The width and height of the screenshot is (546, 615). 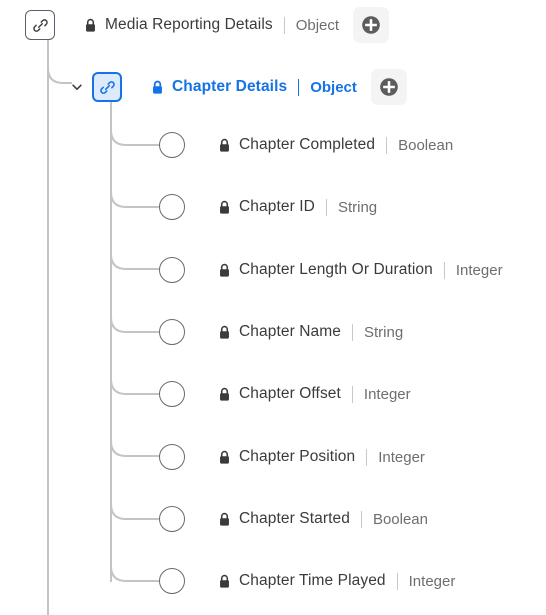 I want to click on tree-node-field: Chapter Offset Integer, so click(x=285, y=394).